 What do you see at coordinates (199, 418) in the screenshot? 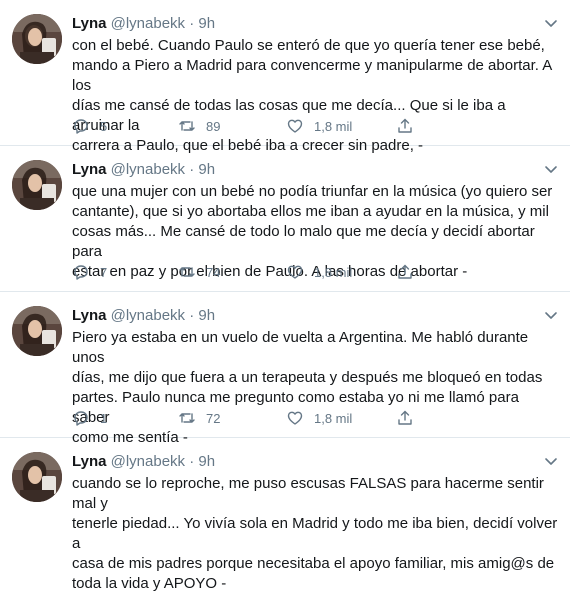
I see `retweet-button: 72` at bounding box center [199, 418].